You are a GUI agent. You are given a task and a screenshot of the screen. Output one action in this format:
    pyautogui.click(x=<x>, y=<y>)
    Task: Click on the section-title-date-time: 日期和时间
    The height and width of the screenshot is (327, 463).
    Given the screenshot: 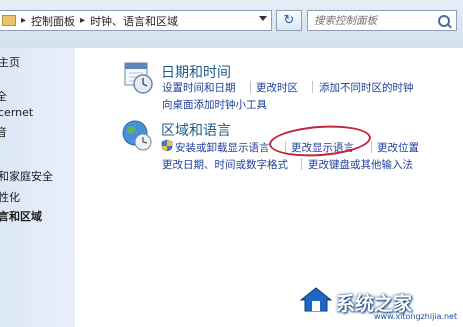 What is the action you would take?
    pyautogui.click(x=196, y=72)
    